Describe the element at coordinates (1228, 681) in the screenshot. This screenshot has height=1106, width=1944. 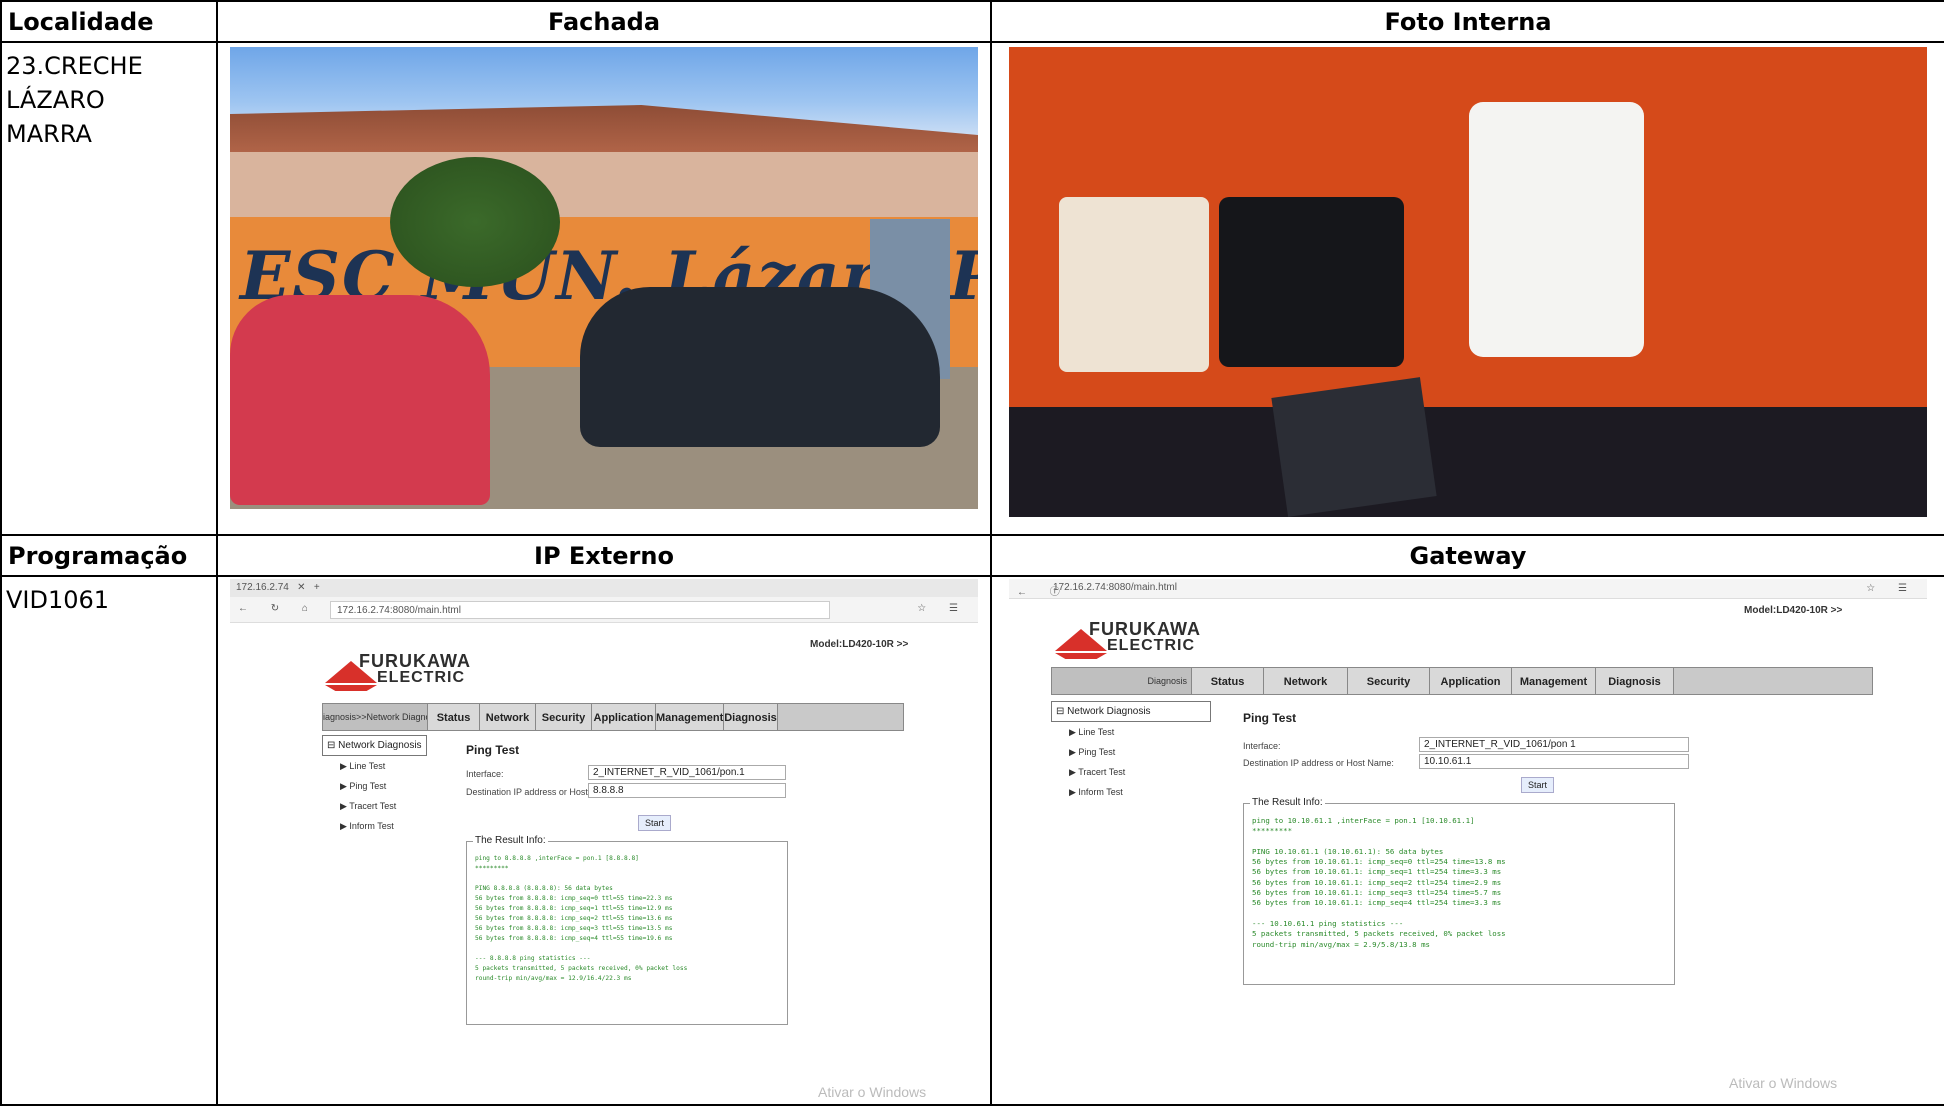
I see `gw-tab-status: Status` at that location.